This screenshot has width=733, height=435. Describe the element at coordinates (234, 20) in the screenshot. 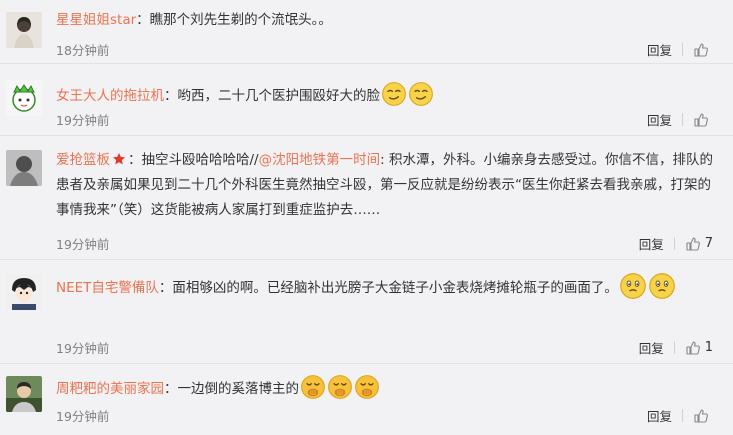

I see `comment-body: ：瞧那个刘先生剃的个流氓头。。` at that location.